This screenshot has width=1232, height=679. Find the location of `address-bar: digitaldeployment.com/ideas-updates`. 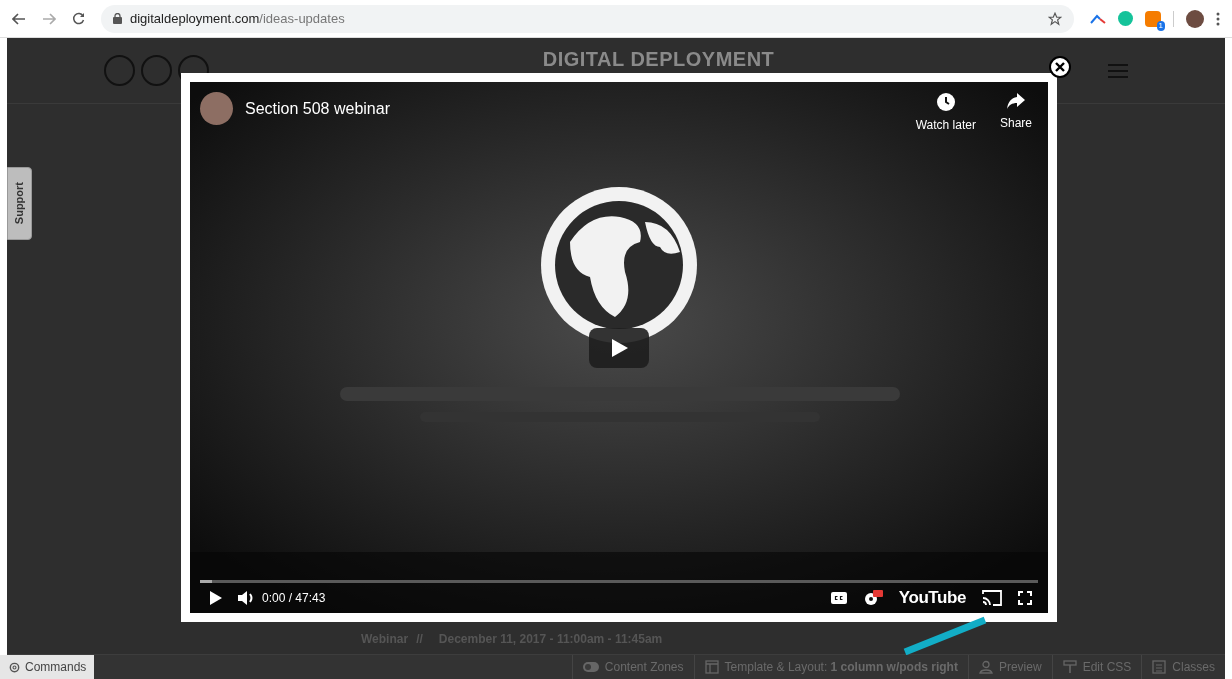

address-bar: digitaldeployment.com/ideas-updates is located at coordinates (587, 18).